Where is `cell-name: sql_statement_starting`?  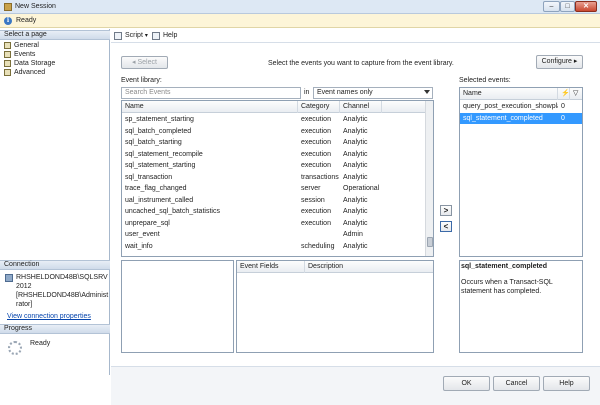
cell-name: sql_statement_starting is located at coordinates (160, 165).